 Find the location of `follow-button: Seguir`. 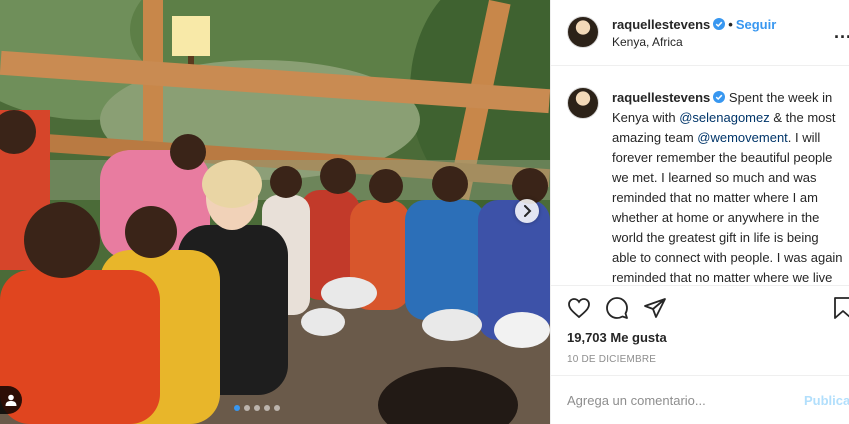

follow-button: Seguir is located at coordinates (756, 24).